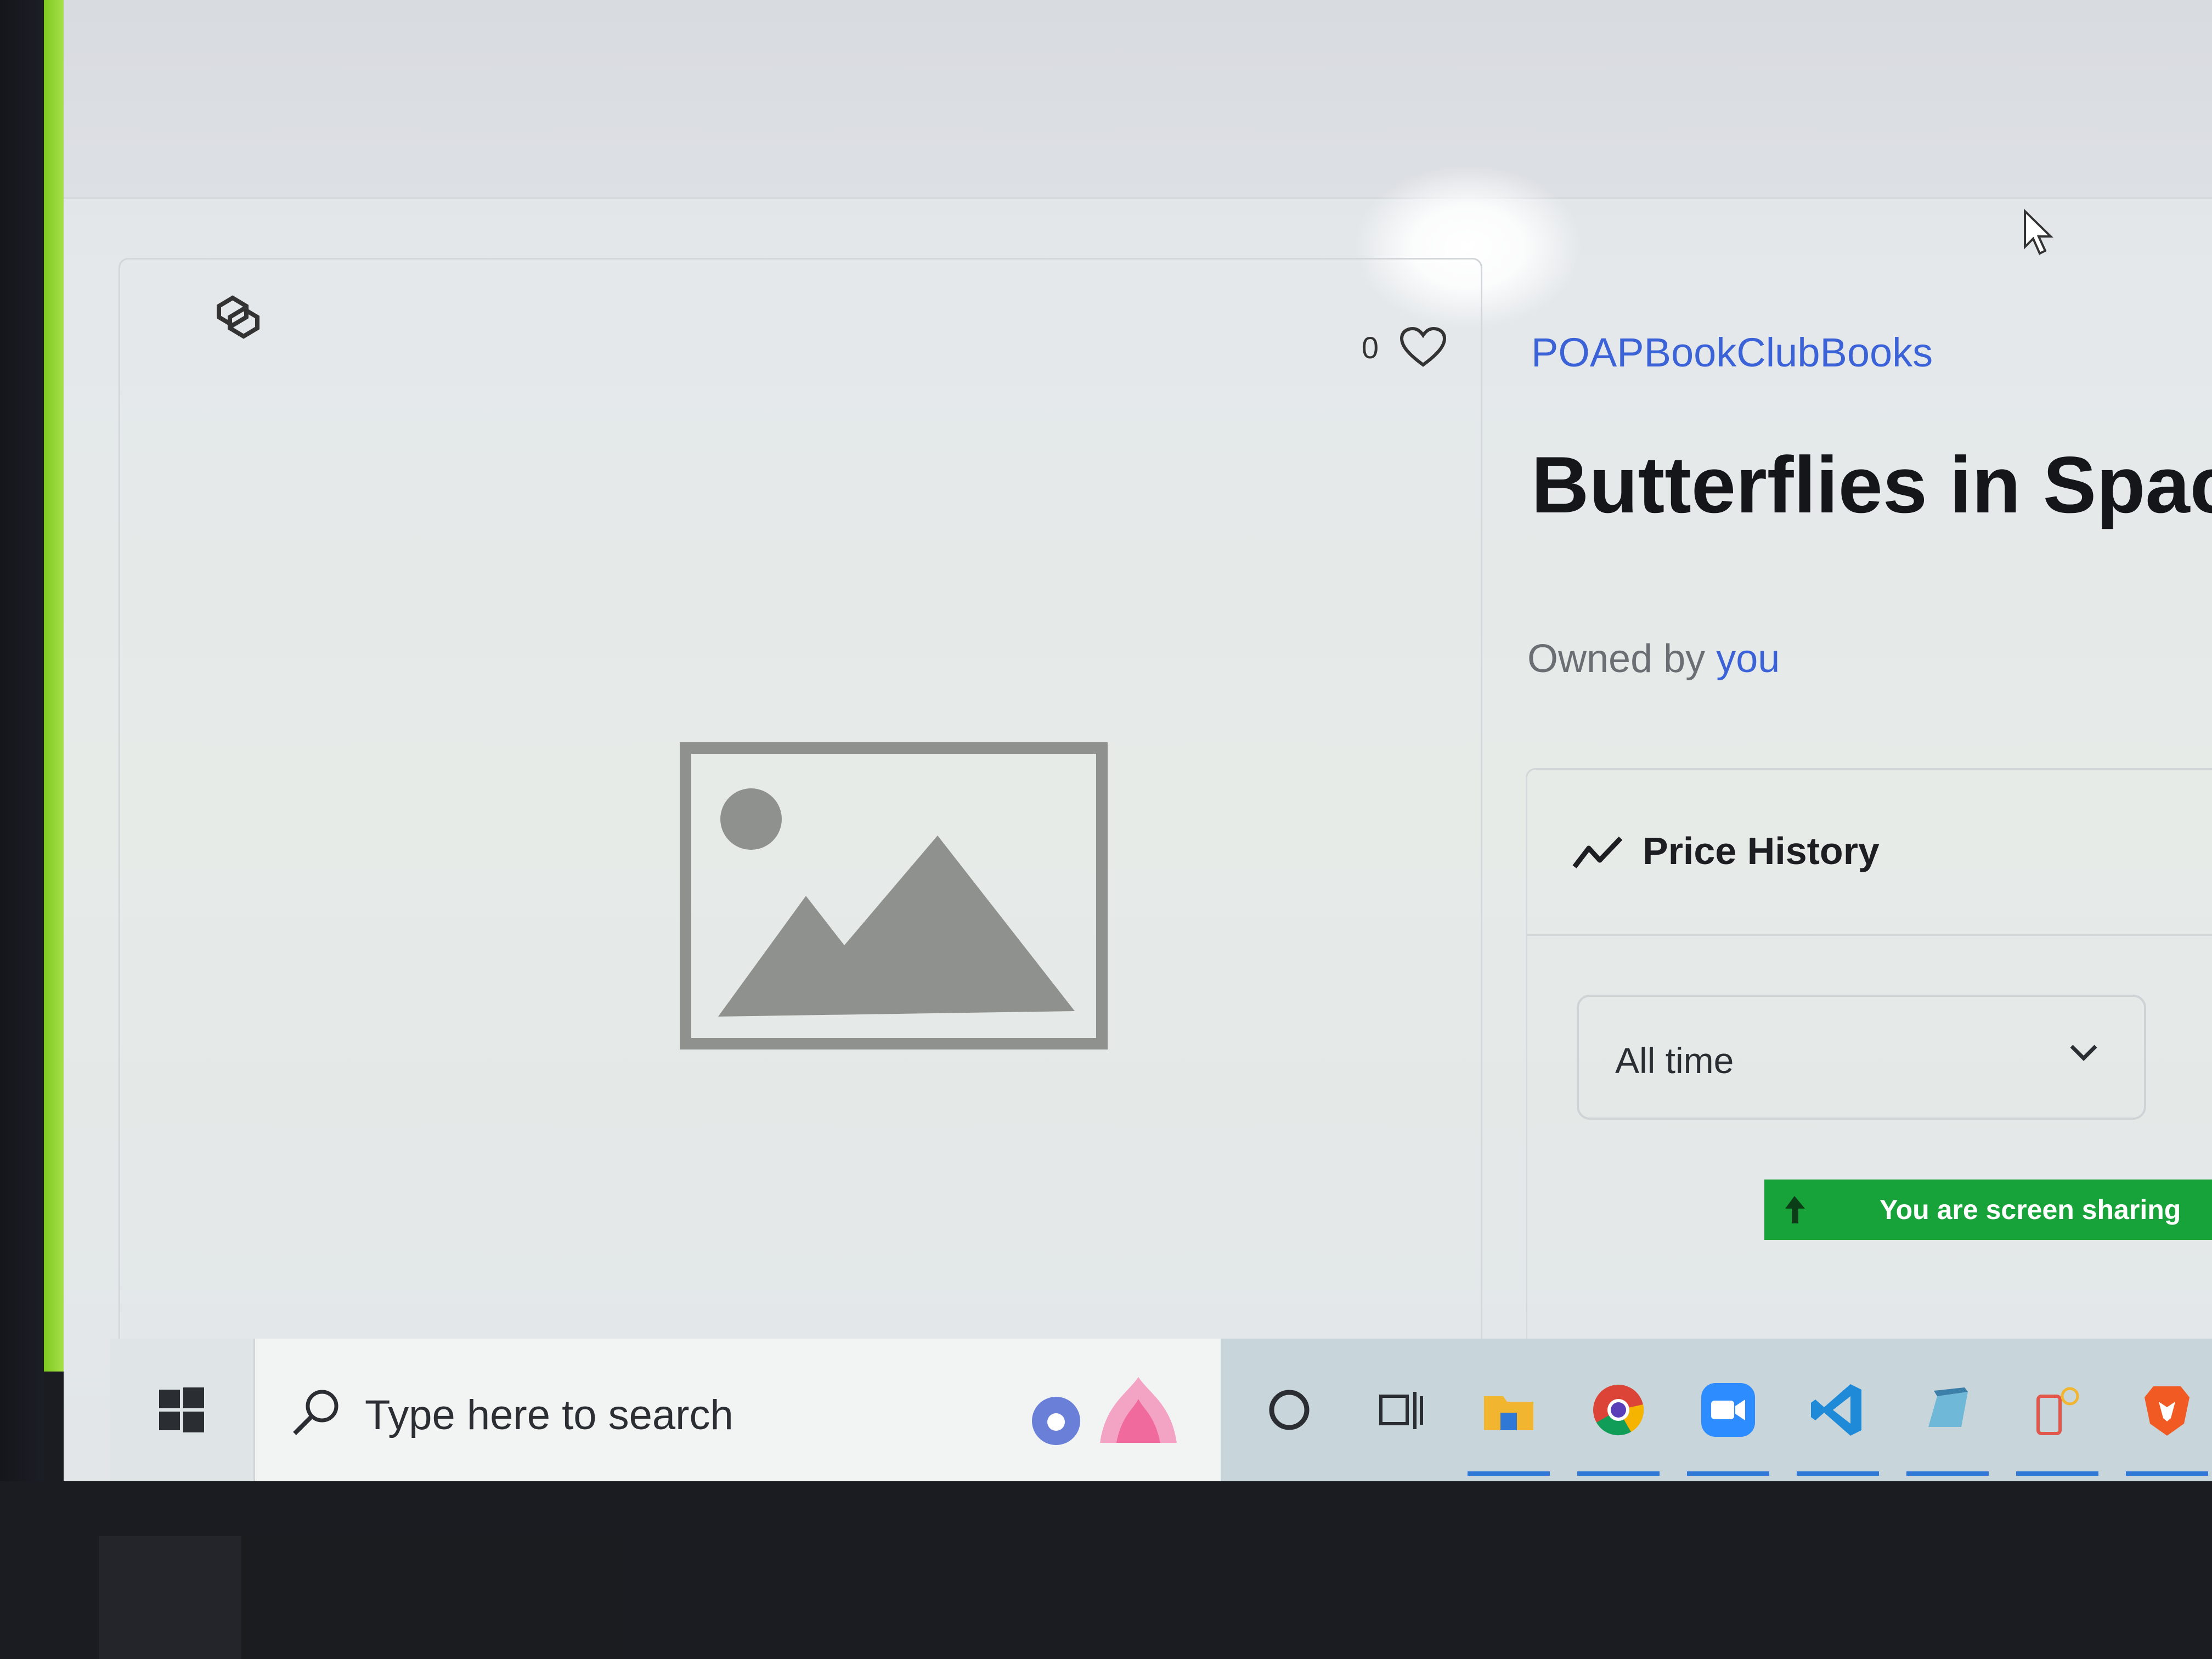 This screenshot has width=2212, height=1659. What do you see at coordinates (1795, 1209) in the screenshot?
I see `share-arrow-icon` at bounding box center [1795, 1209].